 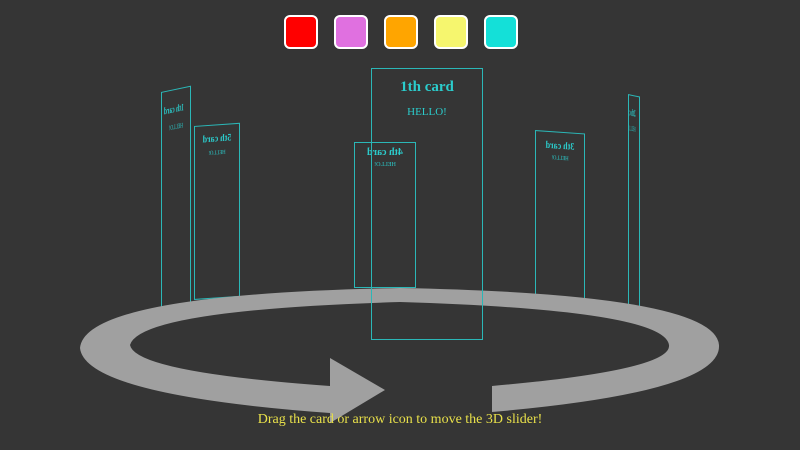 I want to click on card-front: 1th card HELLO!, so click(x=427, y=204).